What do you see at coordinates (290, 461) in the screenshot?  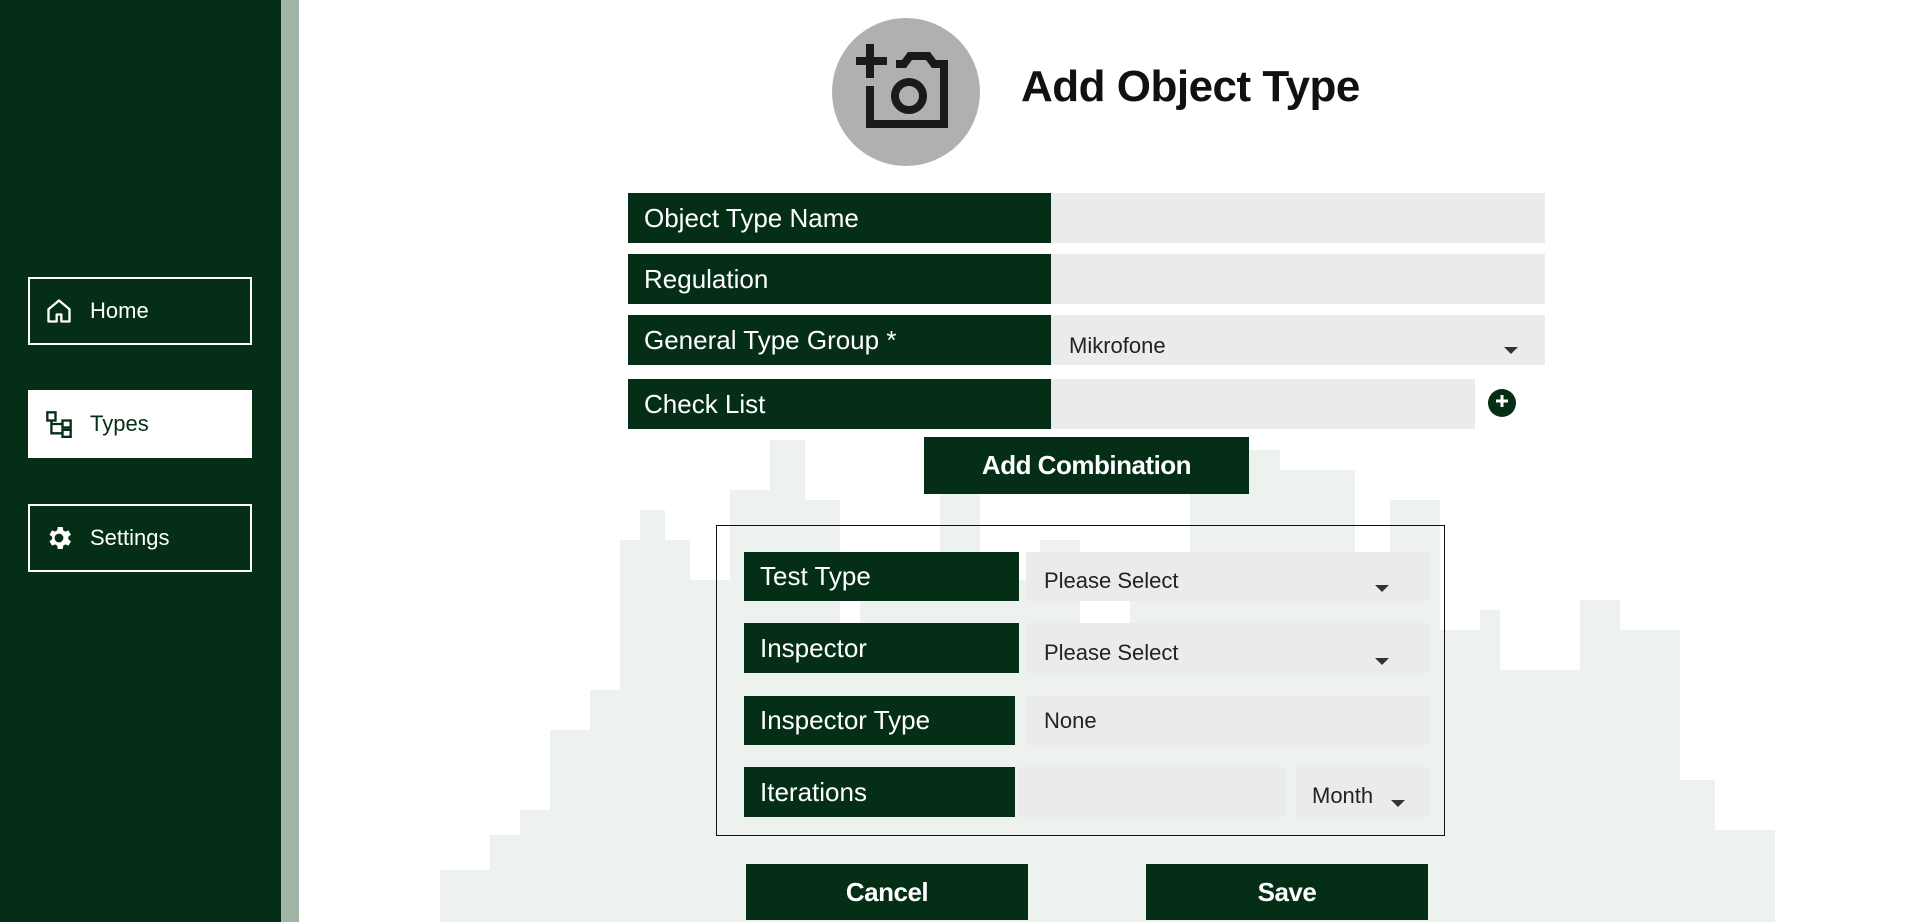 I see `sidebar-edge` at bounding box center [290, 461].